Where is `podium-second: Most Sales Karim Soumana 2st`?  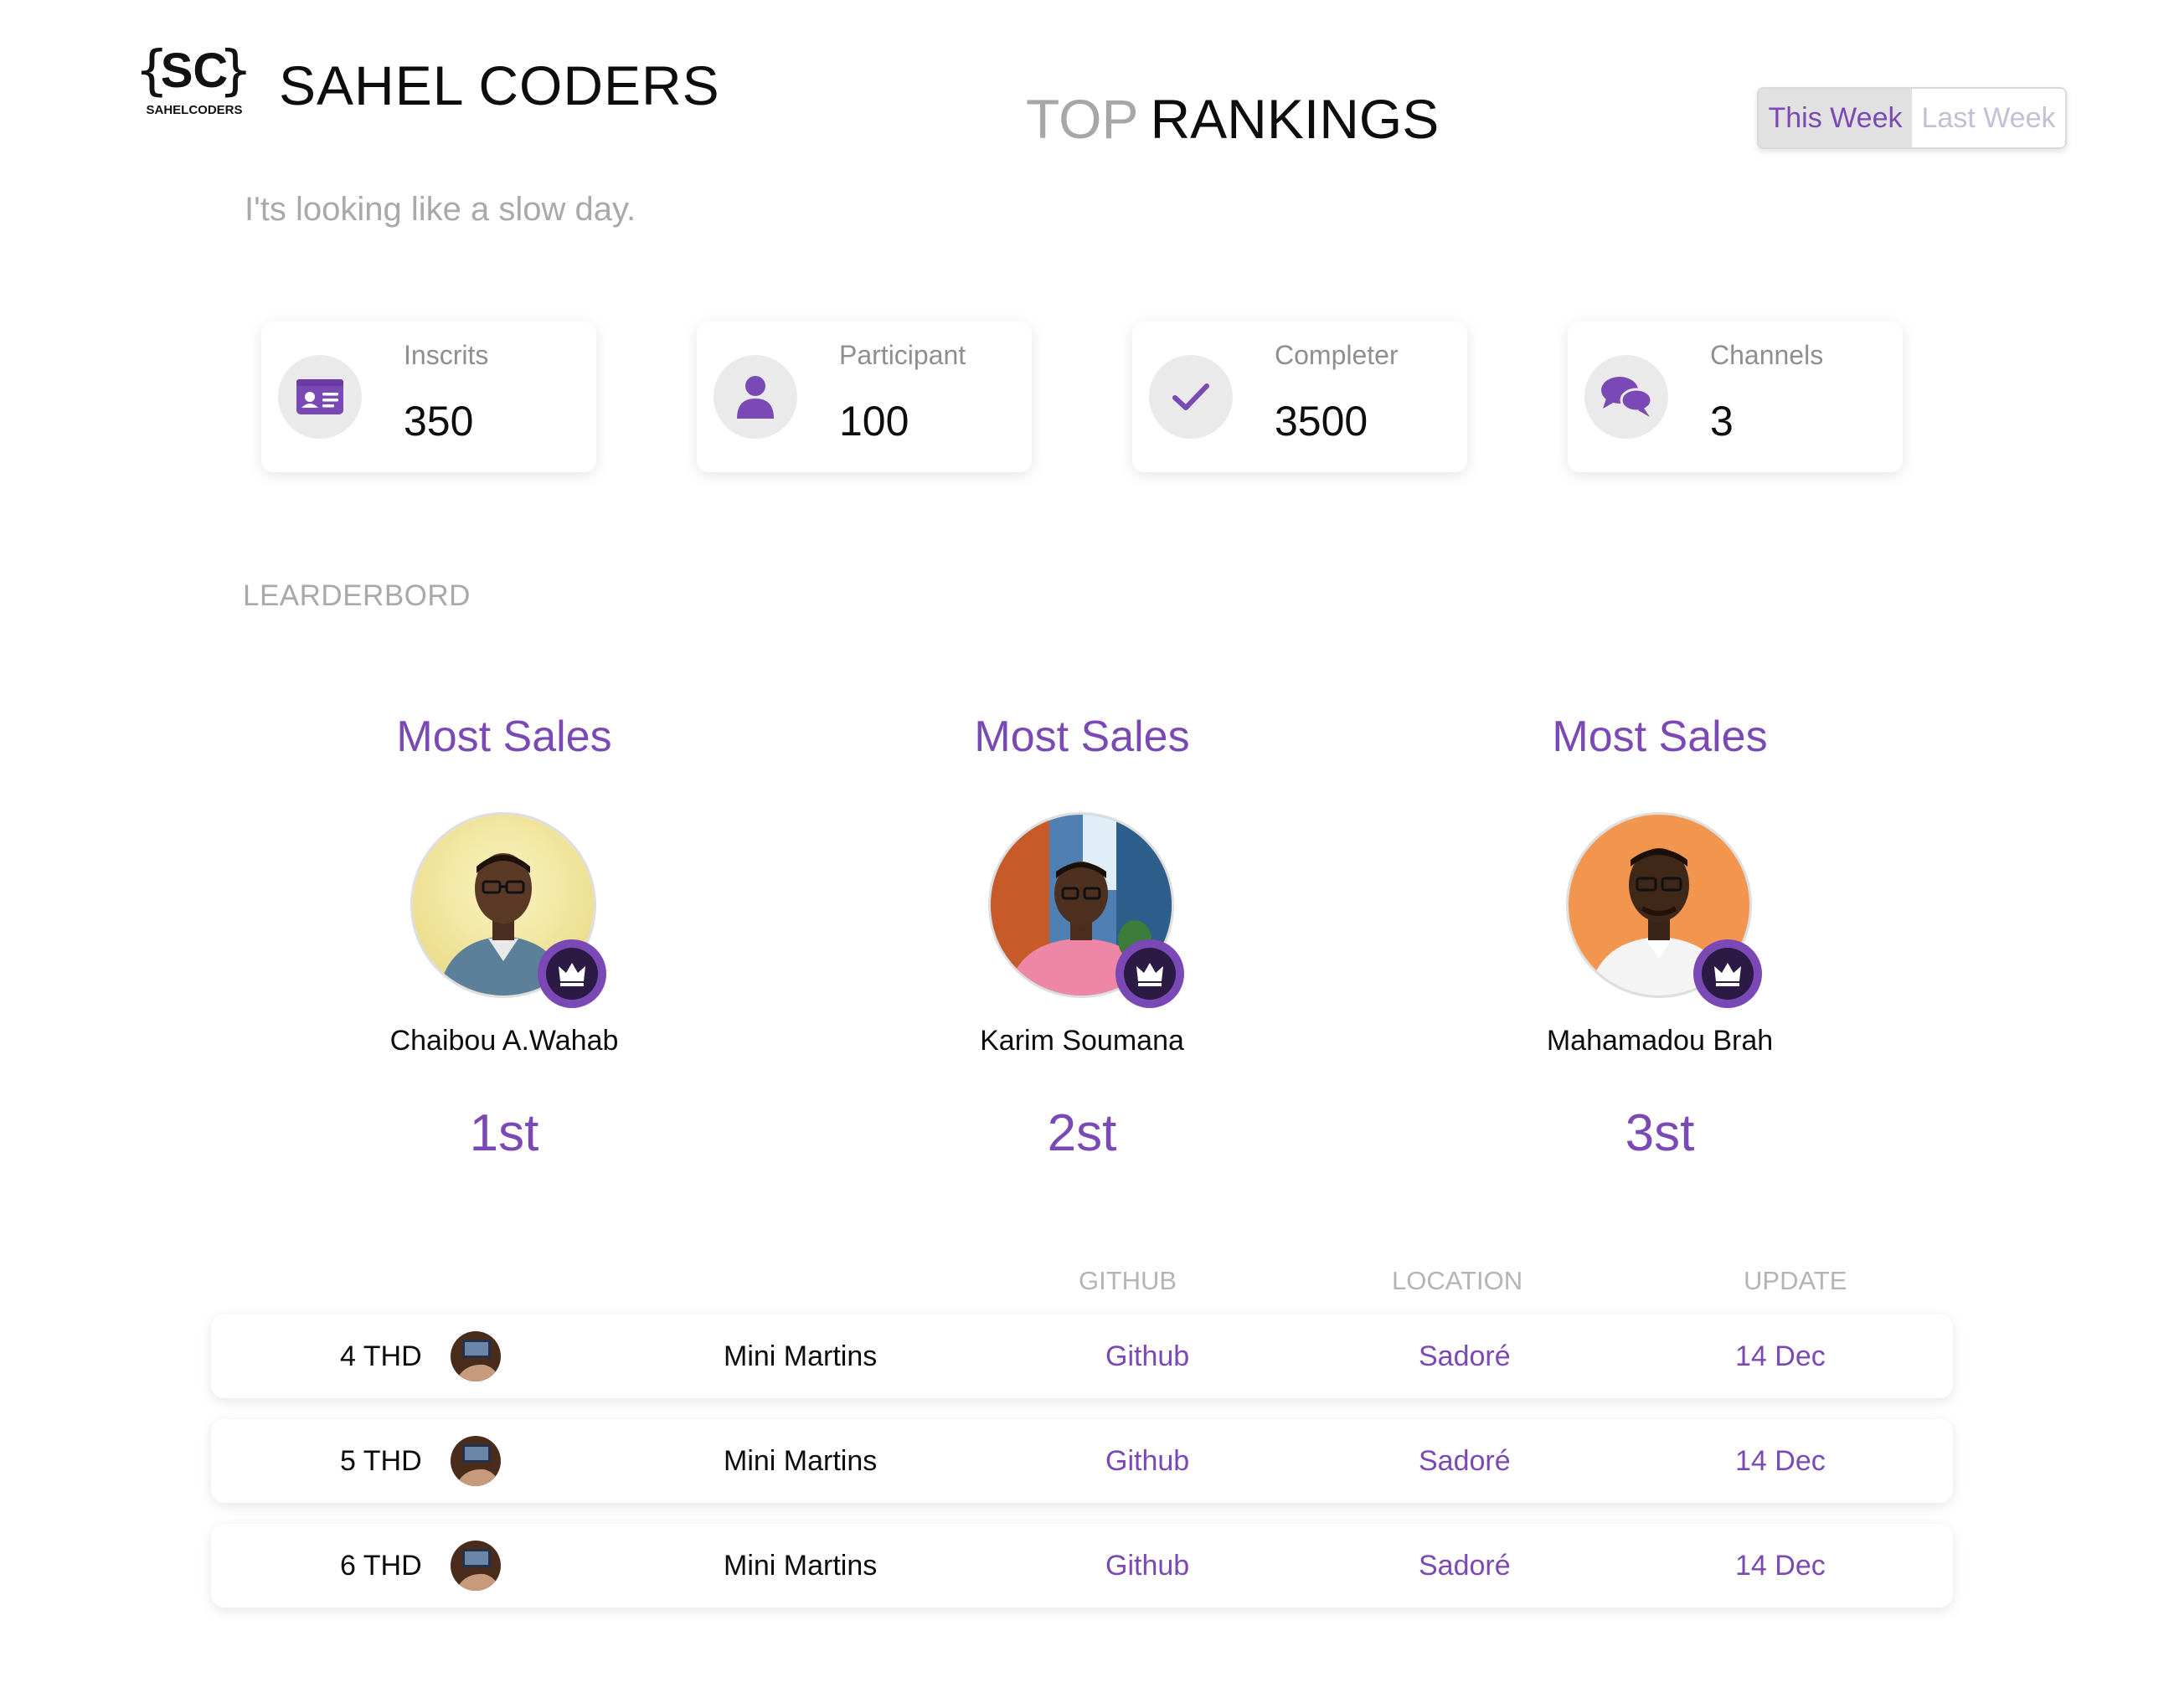 podium-second: Most Sales Karim Soumana 2st is located at coordinates (1082, 938).